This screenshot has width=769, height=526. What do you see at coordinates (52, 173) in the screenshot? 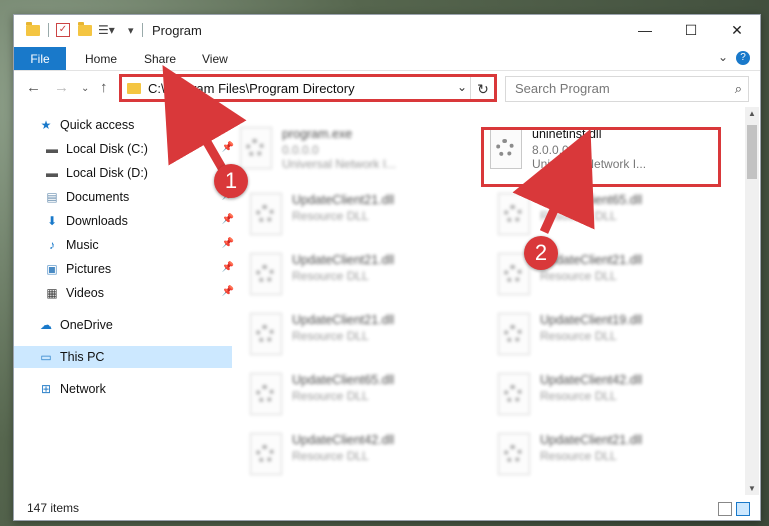
I see `drive-icon: ▬` at bounding box center [52, 173].